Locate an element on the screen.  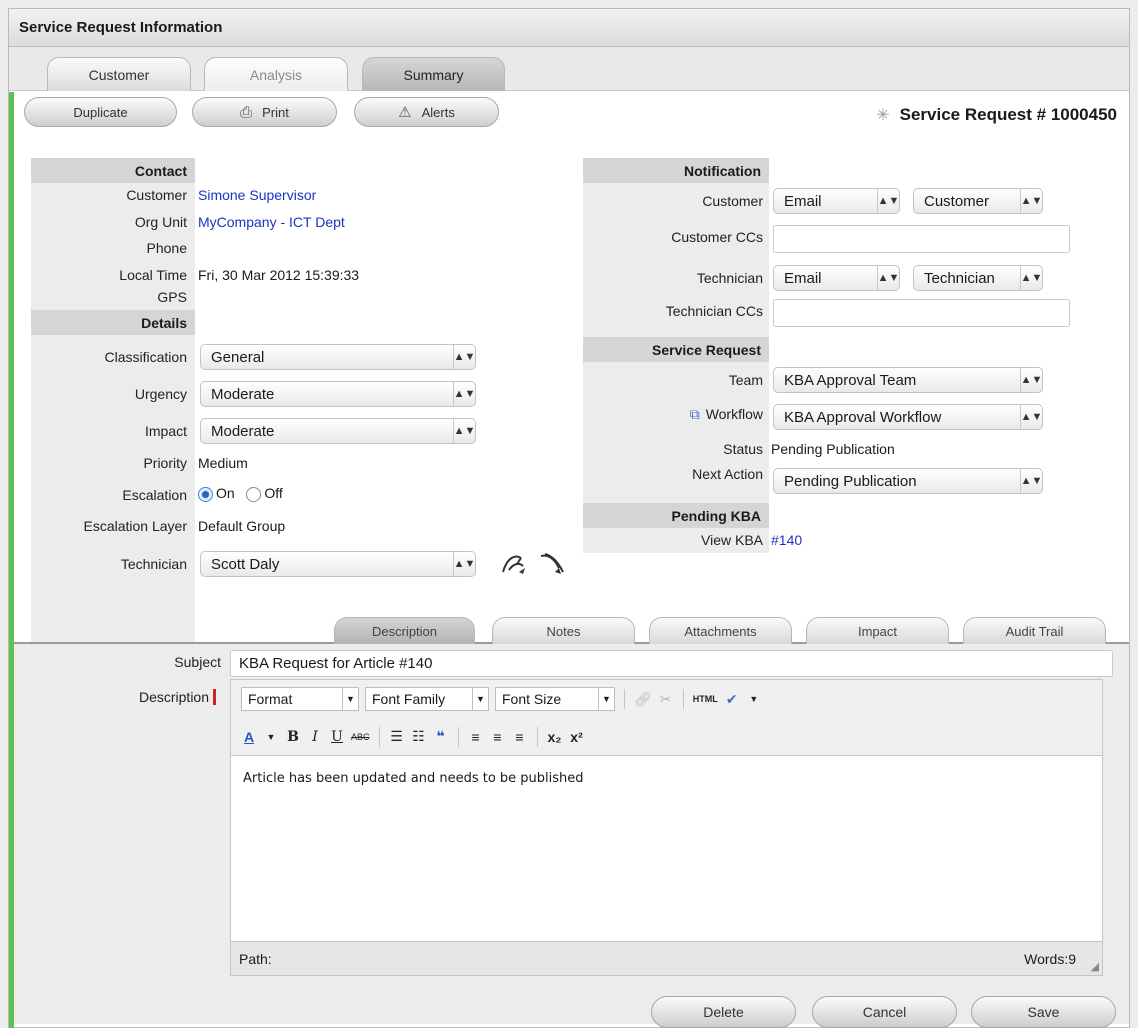
service-request-section-header: Service Request is located at coordinates (676, 349).